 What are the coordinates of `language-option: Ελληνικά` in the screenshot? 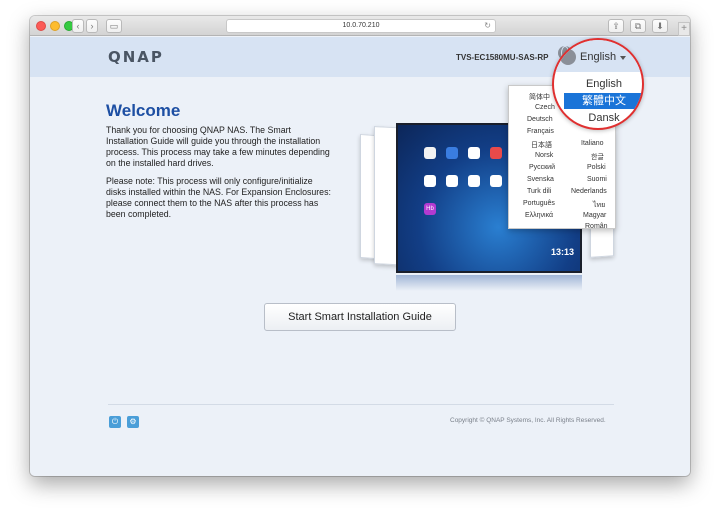 It's located at (539, 215).